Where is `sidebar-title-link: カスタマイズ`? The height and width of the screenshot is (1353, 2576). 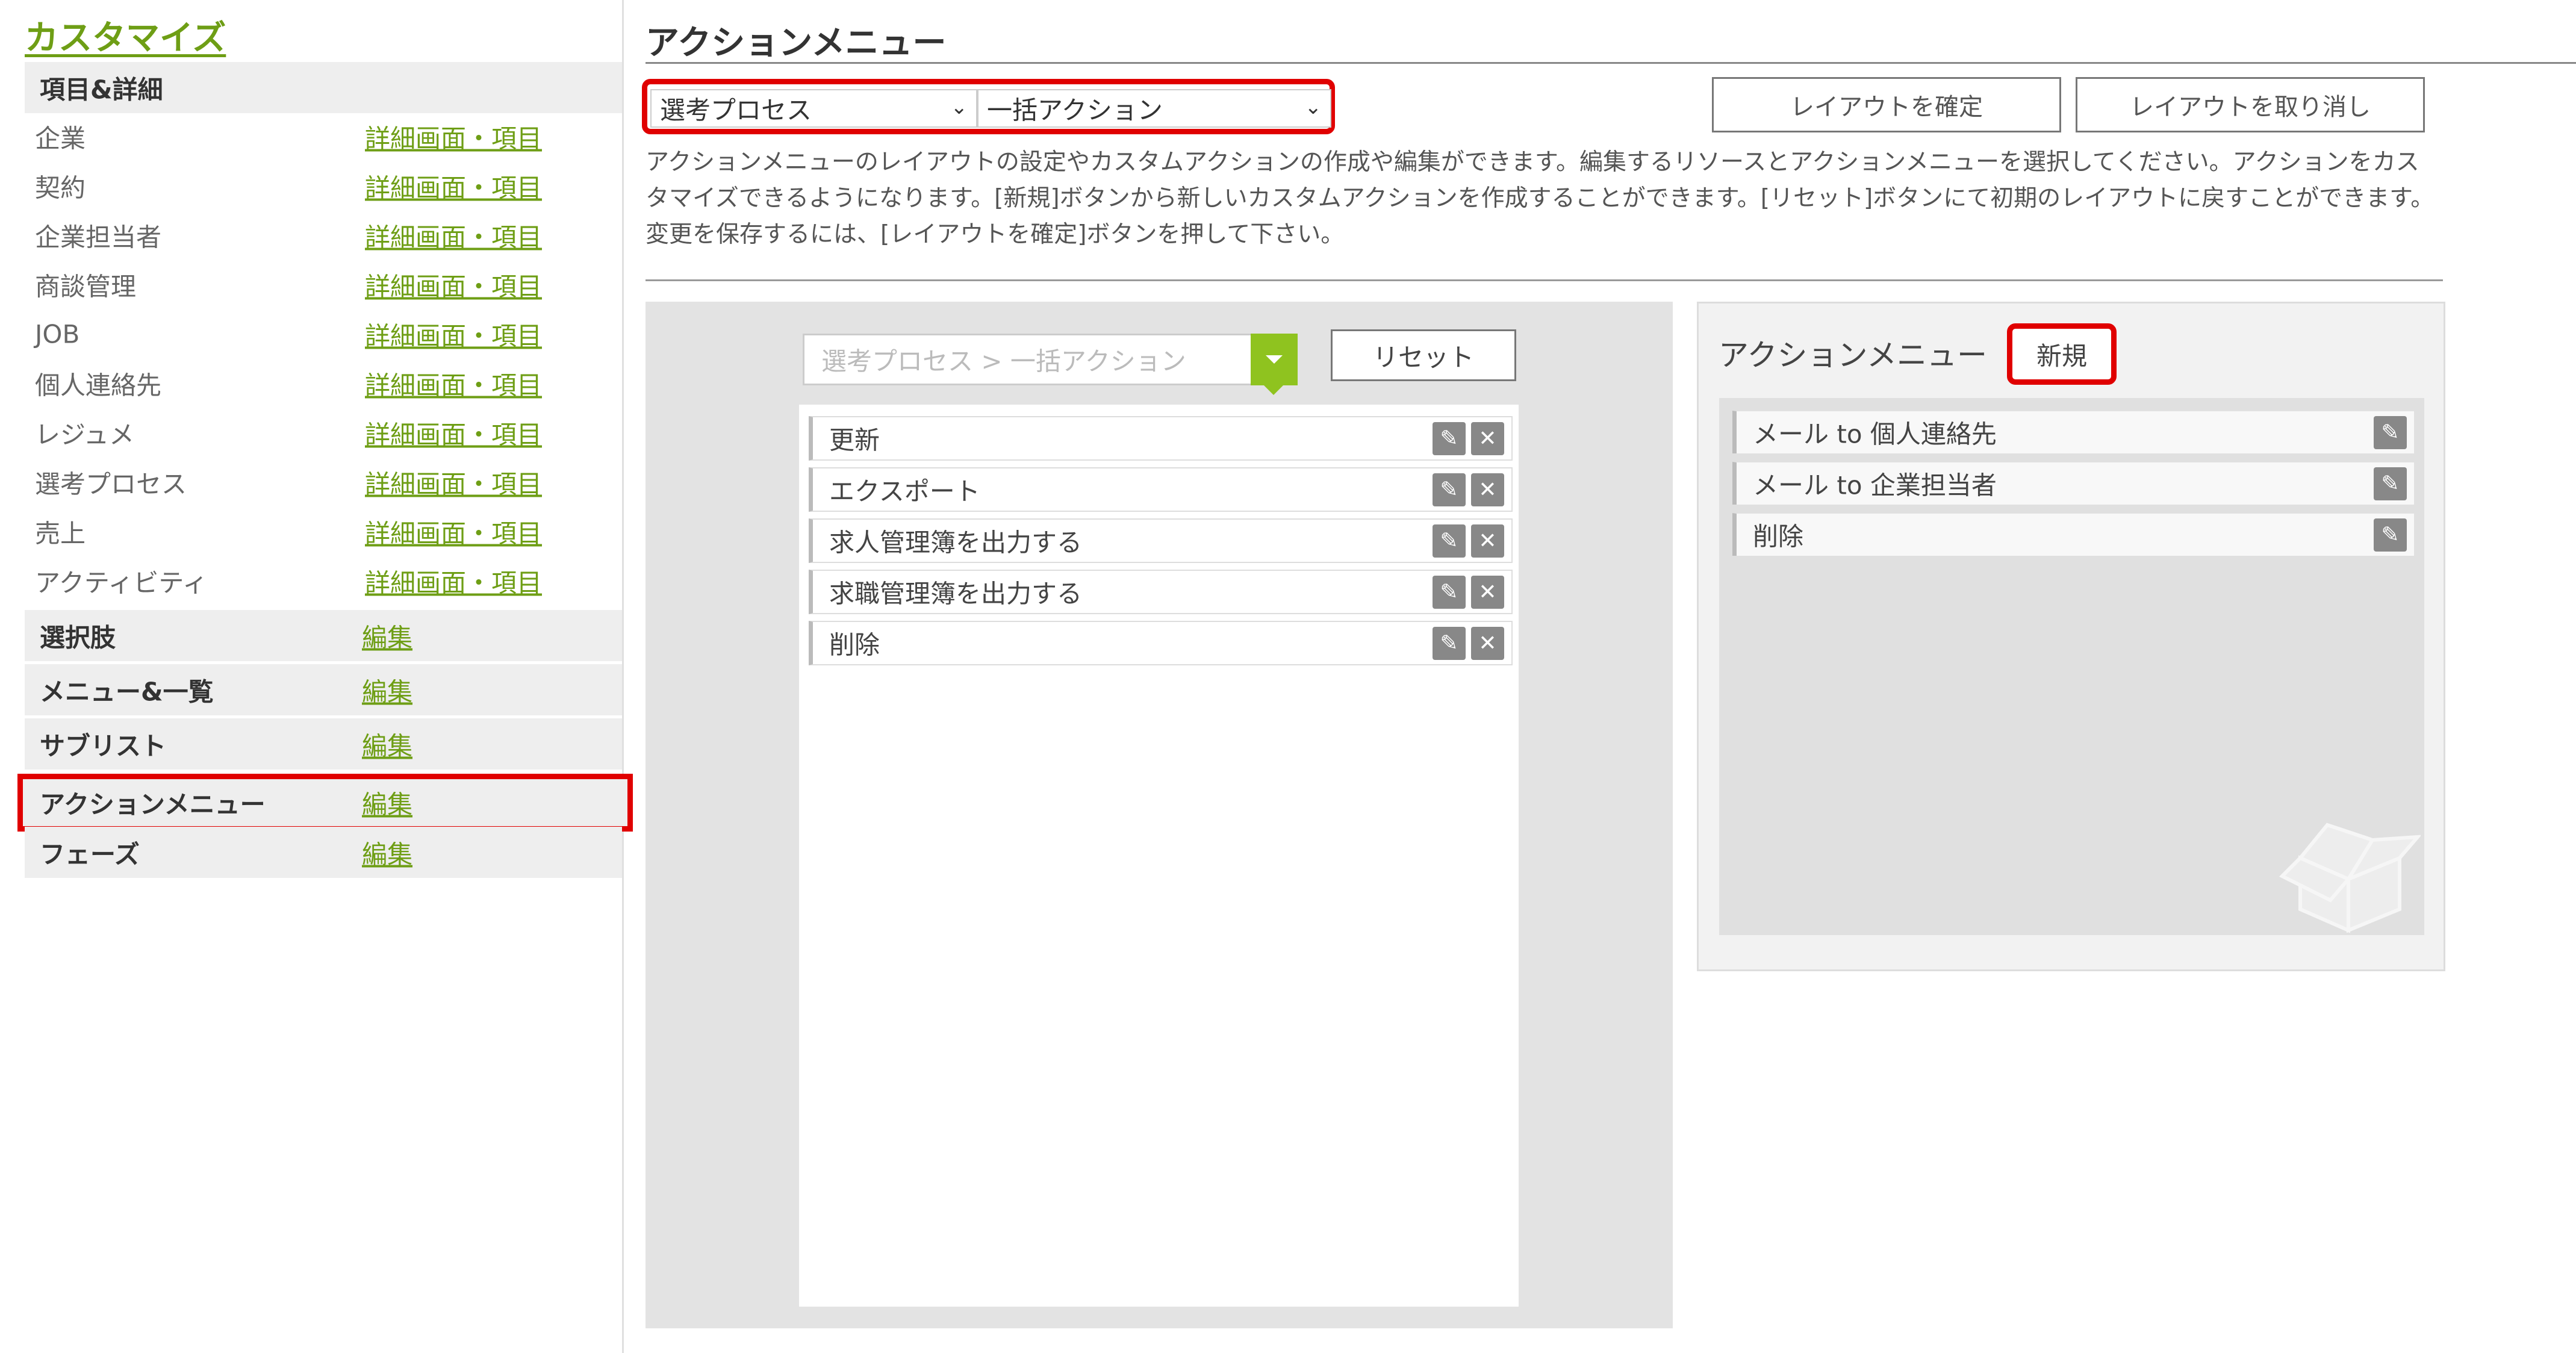 sidebar-title-link: カスタマイズ is located at coordinates (125, 35).